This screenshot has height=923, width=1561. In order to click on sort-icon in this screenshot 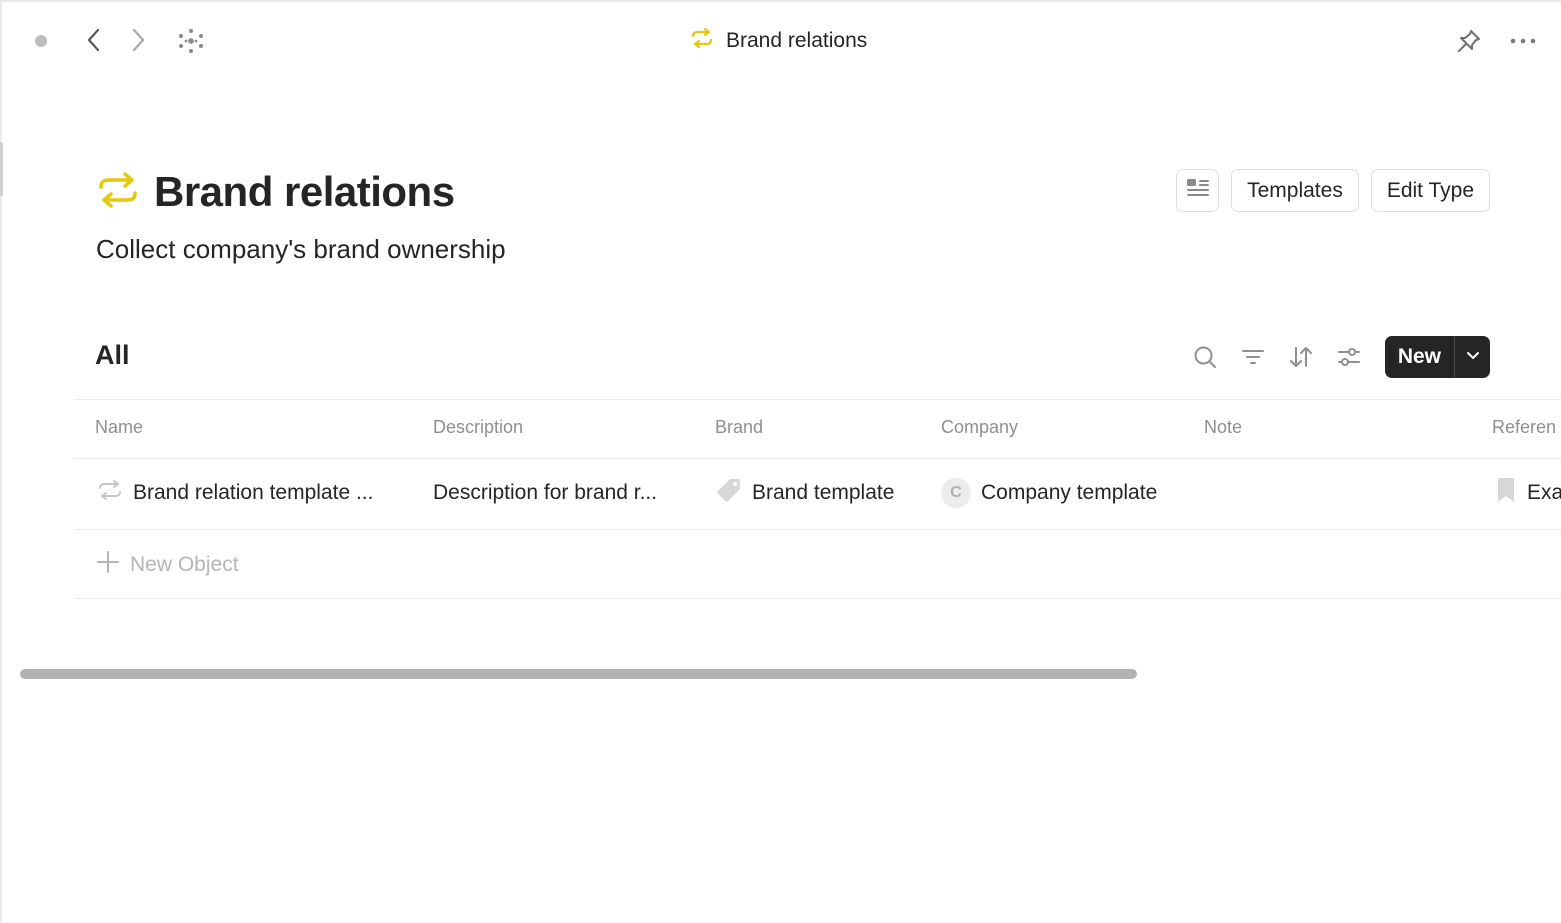, I will do `click(1301, 357)`.